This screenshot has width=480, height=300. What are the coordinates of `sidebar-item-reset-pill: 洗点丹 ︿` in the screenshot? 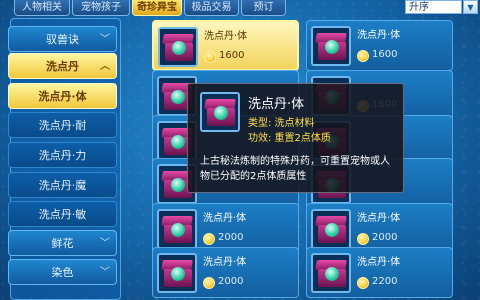 It's located at (62, 66).